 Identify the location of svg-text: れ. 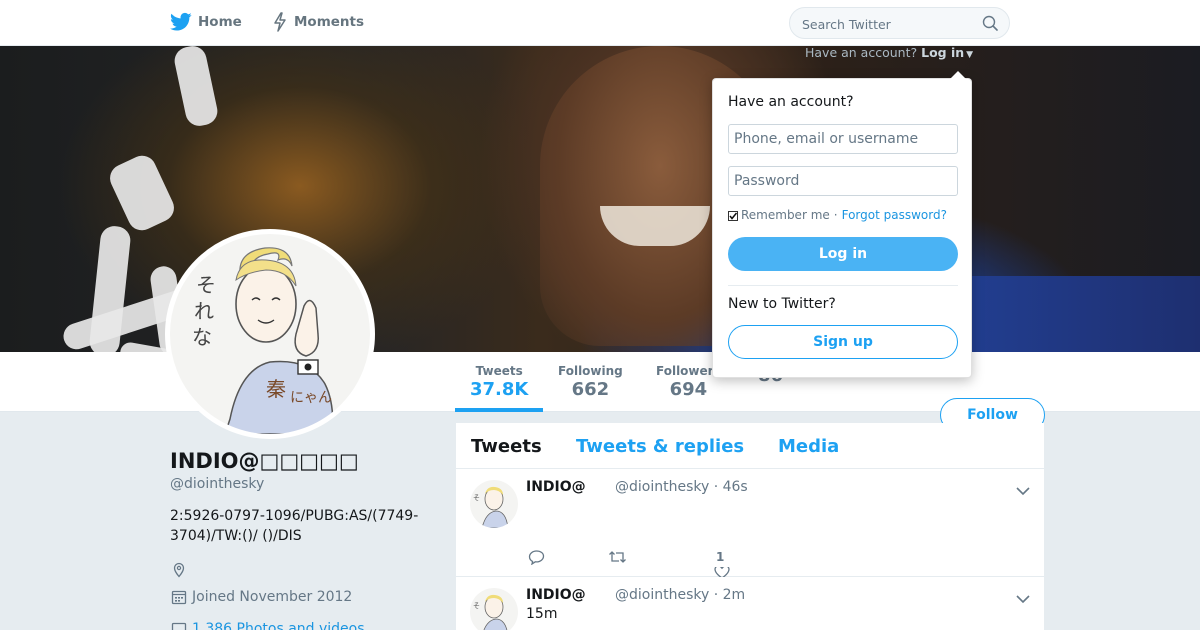
(204, 311).